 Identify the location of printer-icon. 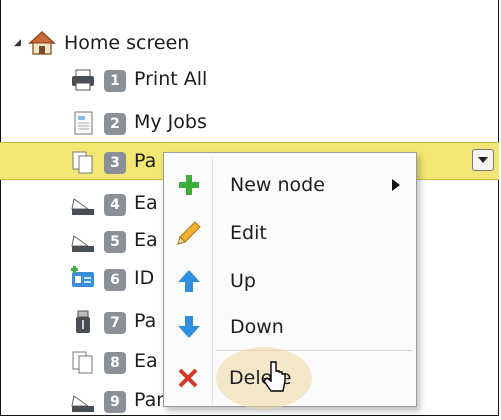
(83, 80).